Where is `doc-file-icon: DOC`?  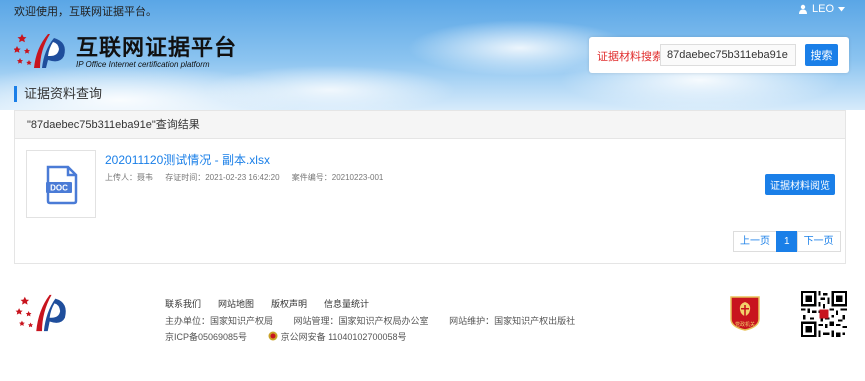
doc-file-icon: DOC is located at coordinates (62, 185).